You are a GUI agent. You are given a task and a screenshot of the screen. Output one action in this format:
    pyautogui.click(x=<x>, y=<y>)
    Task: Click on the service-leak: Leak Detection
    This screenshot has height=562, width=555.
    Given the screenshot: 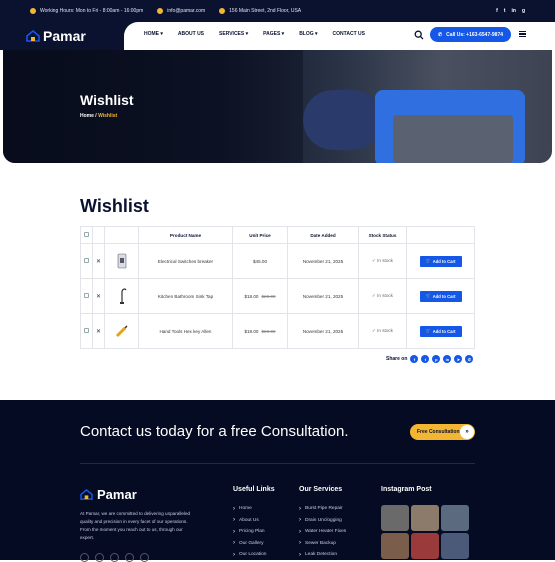 What is the action you would take?
    pyautogui.click(x=322, y=555)
    